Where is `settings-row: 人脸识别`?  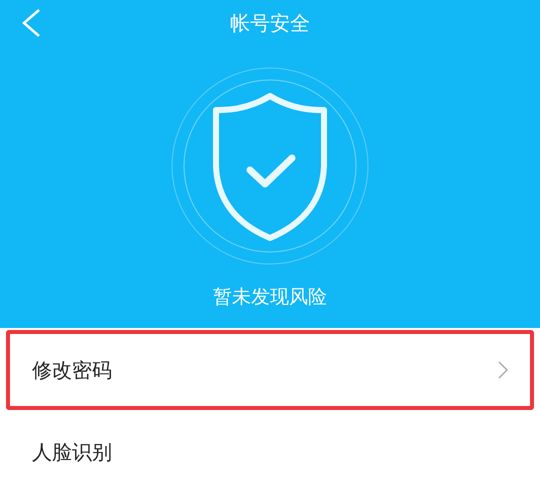
settings-row: 人脸识别 is located at coordinates (270, 446).